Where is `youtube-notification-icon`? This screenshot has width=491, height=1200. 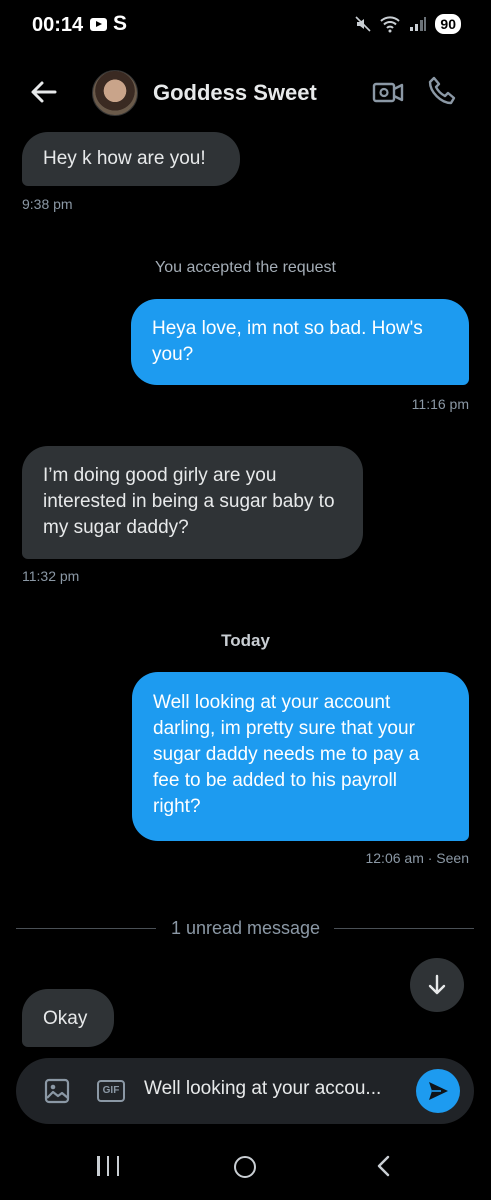
youtube-notification-icon is located at coordinates (98, 24).